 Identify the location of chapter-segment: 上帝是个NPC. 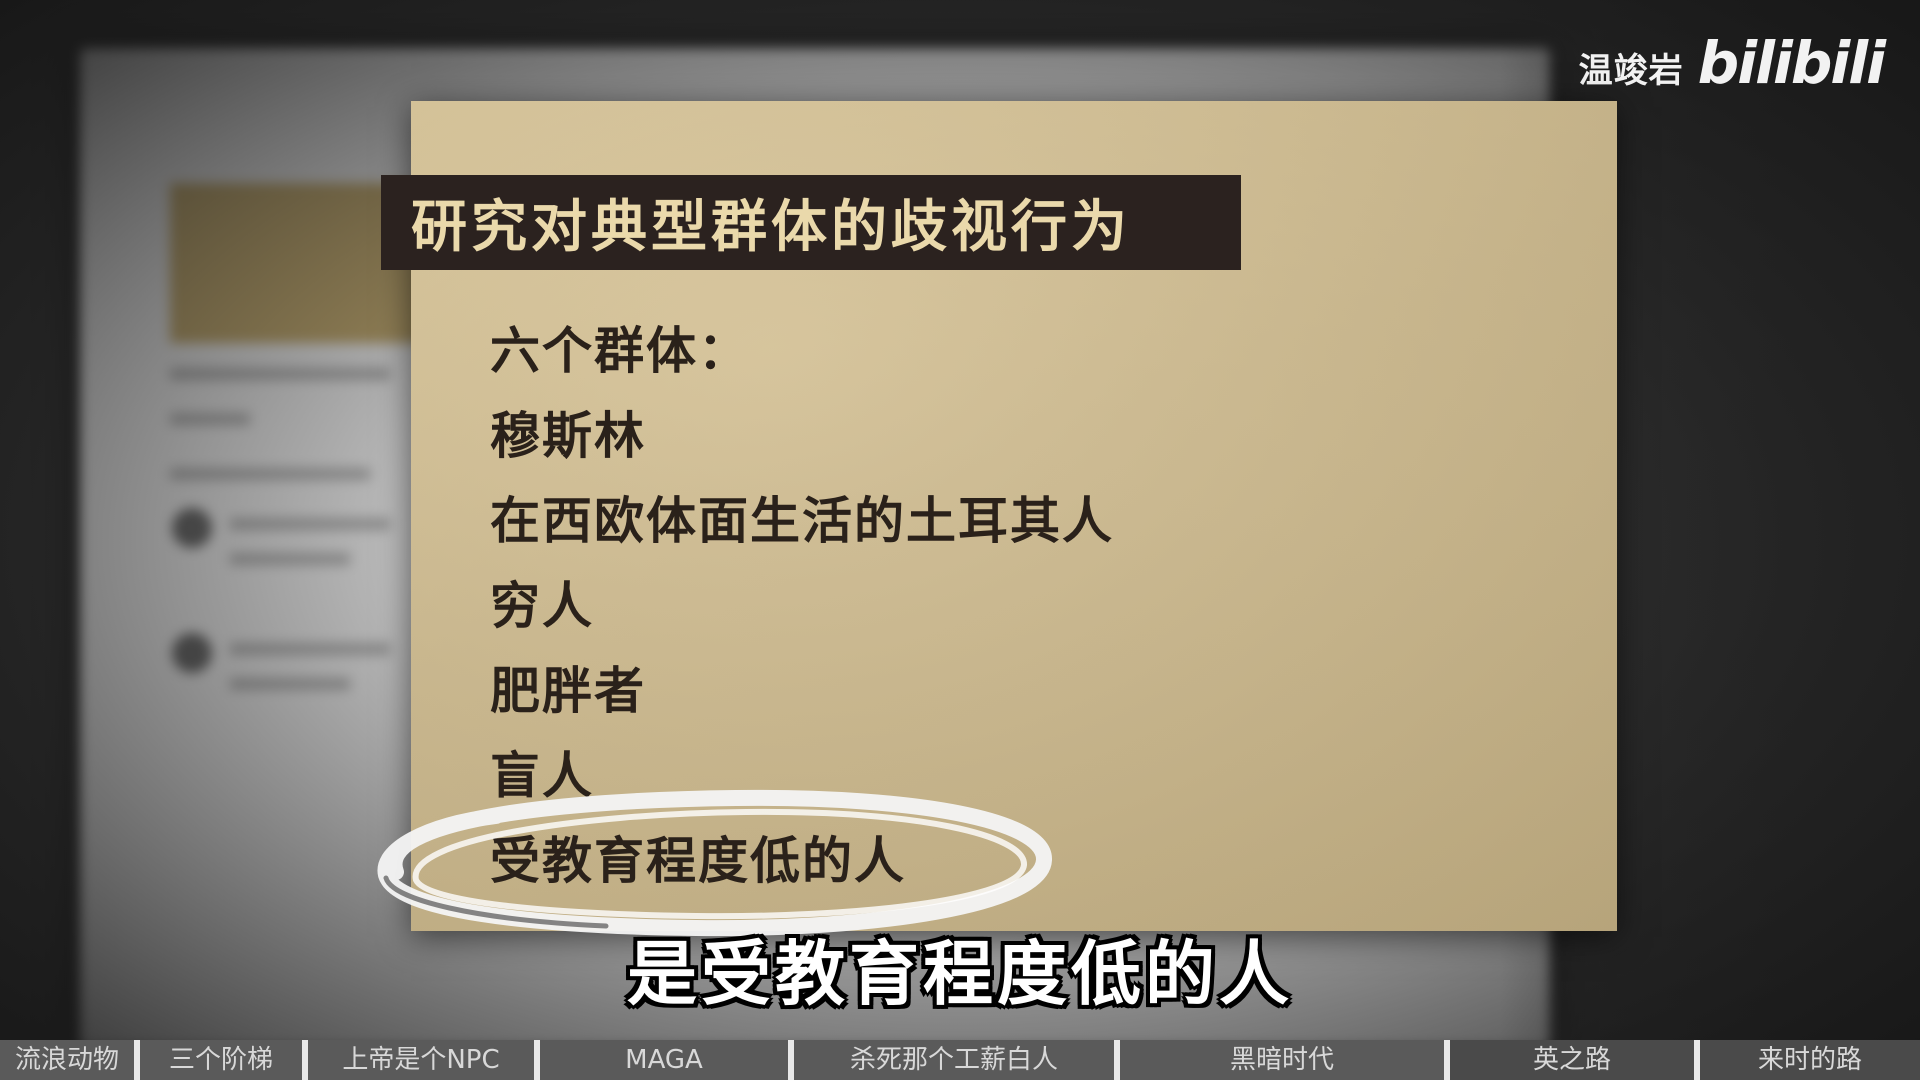
(424, 1060).